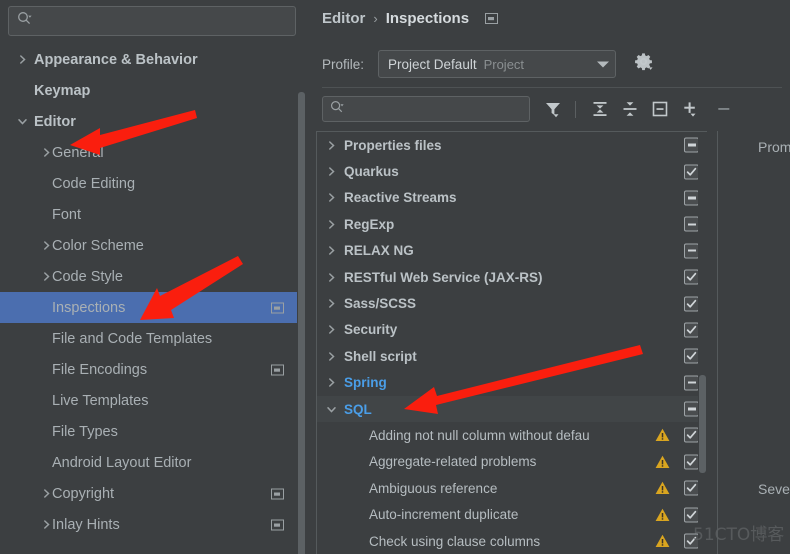  Describe the element at coordinates (153, 245) in the screenshot. I see `sidebar-item-color-scheme: Color Scheme` at that location.